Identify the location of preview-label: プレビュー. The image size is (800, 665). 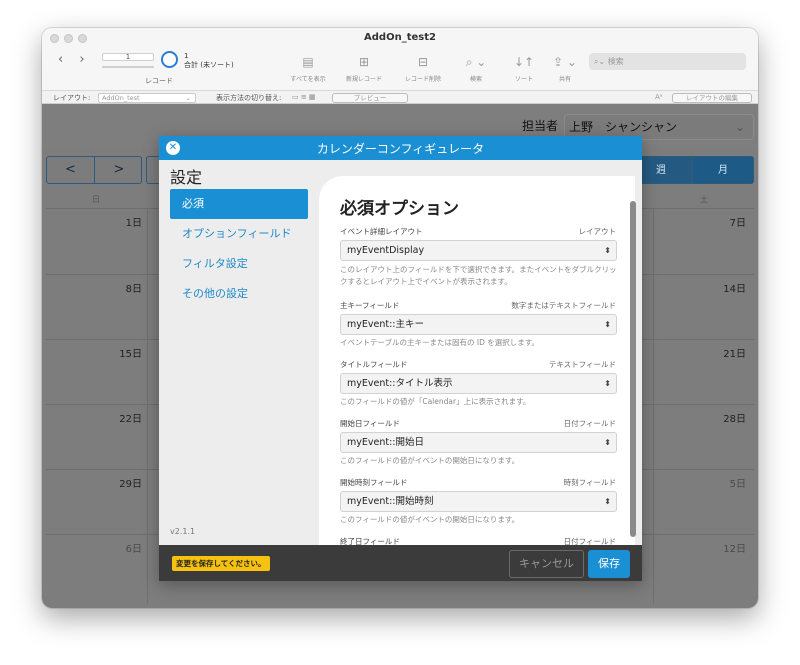
(370, 98).